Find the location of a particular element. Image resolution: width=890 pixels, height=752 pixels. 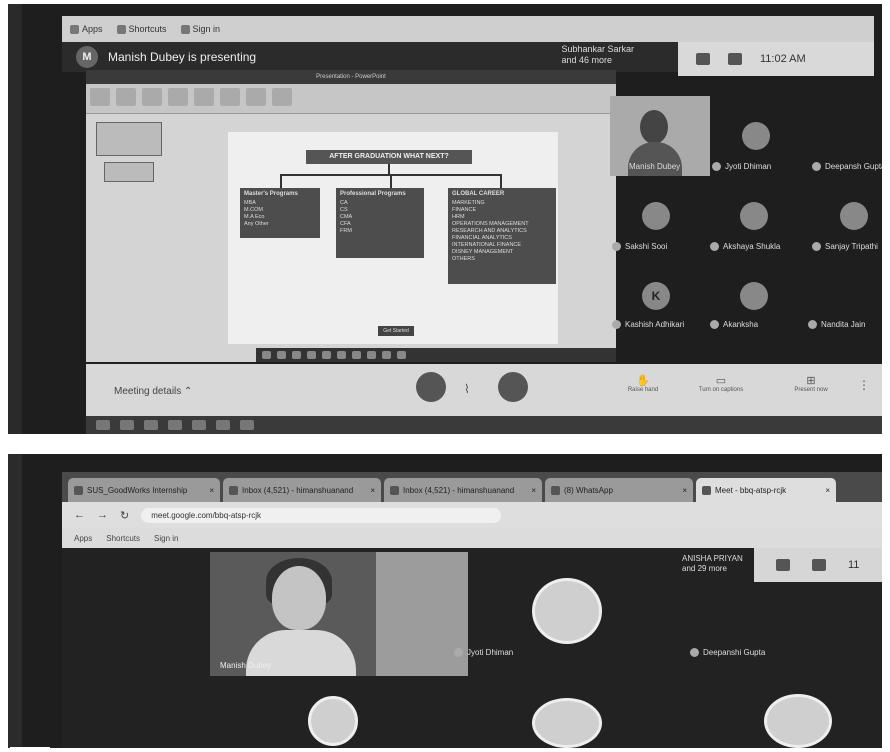

participant-name: Sakshi Sooi is located at coordinates (639, 247).